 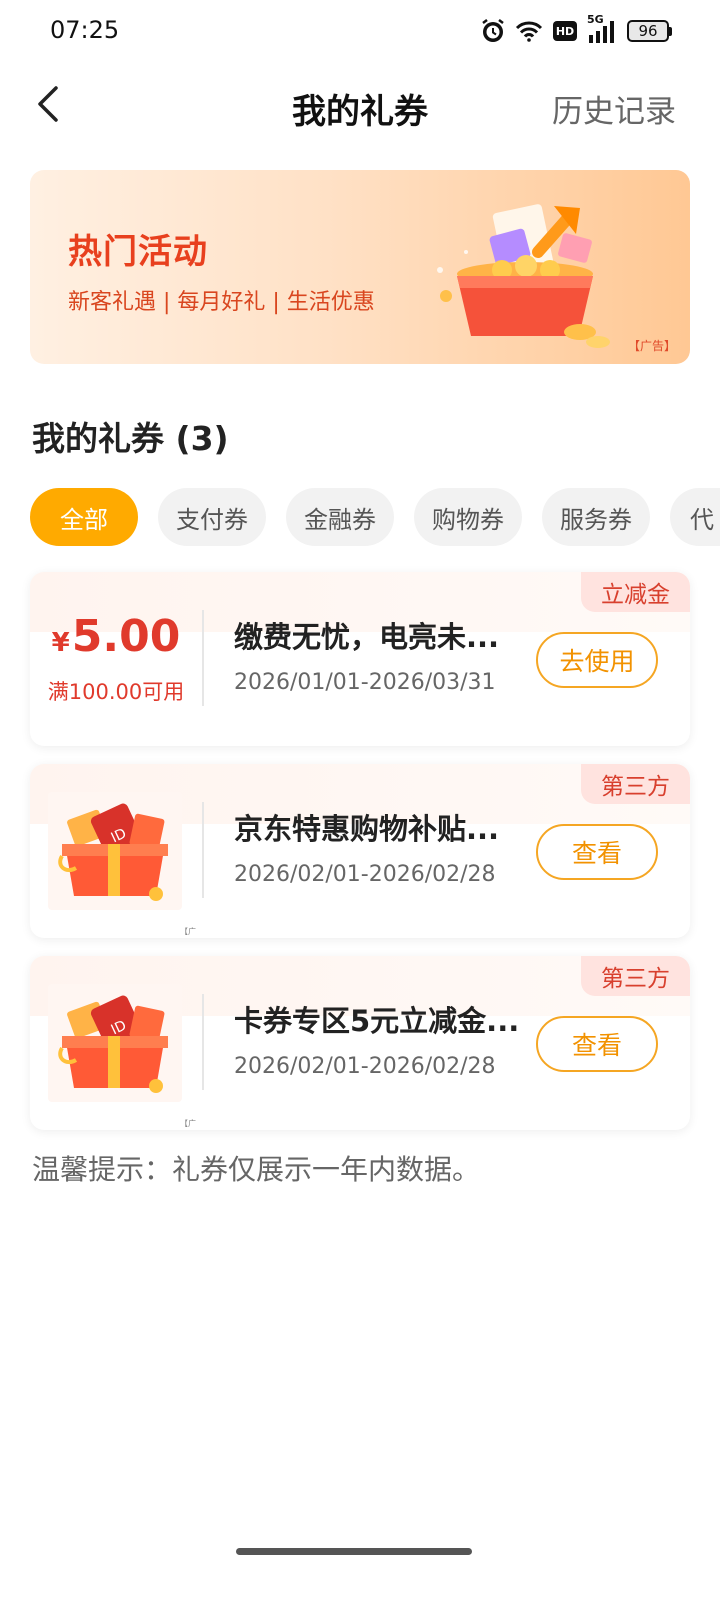 I want to click on promo-banner: 热门活动 新客礼遇 | 每月好礼 | 生活优惠 【广告】, so click(x=360, y=267).